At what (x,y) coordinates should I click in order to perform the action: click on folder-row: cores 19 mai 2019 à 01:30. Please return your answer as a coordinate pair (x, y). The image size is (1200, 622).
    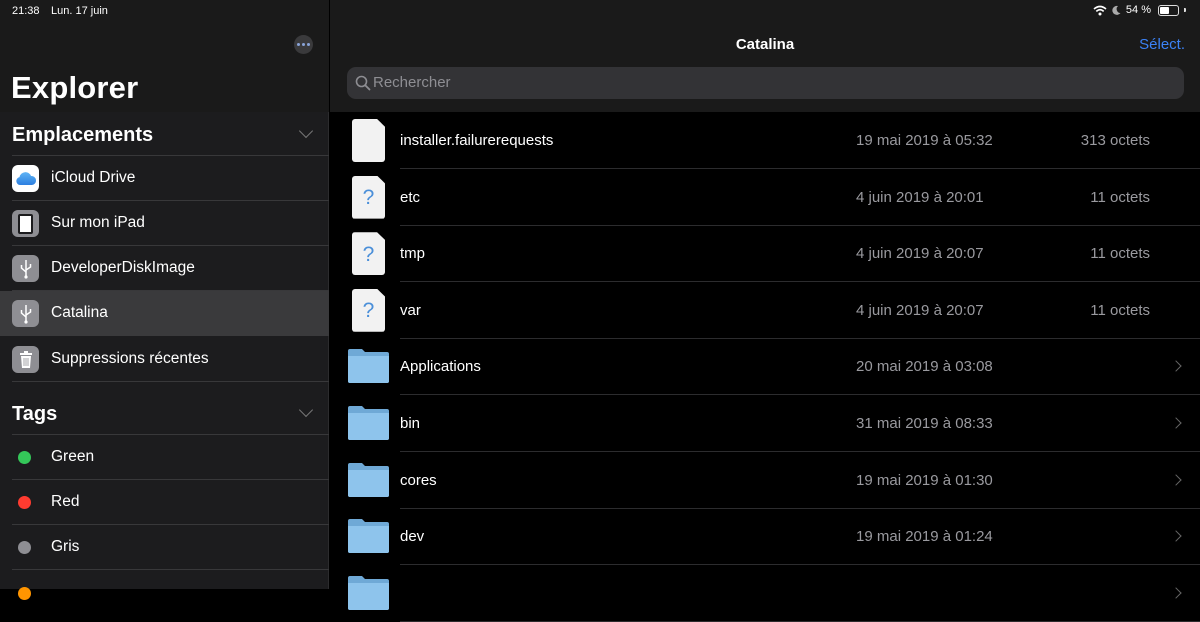
    Looking at the image, I should click on (765, 480).